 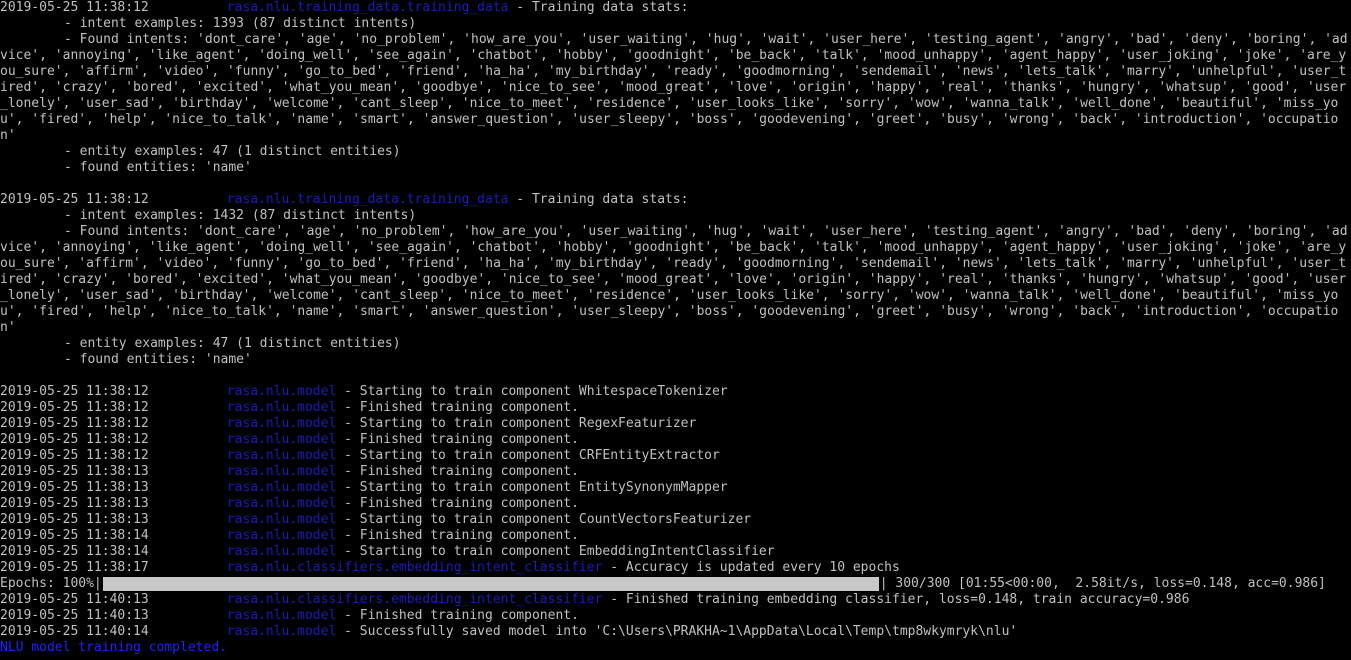 I want to click on timestamp: 2019-05-25 11:38:17, so click(x=74, y=567).